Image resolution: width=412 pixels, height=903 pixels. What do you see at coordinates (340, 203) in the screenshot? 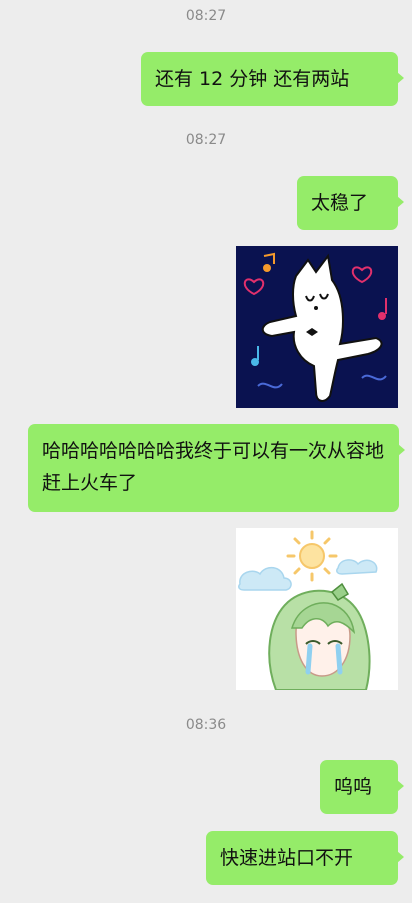
I see `message-text: 太稳了` at bounding box center [340, 203].